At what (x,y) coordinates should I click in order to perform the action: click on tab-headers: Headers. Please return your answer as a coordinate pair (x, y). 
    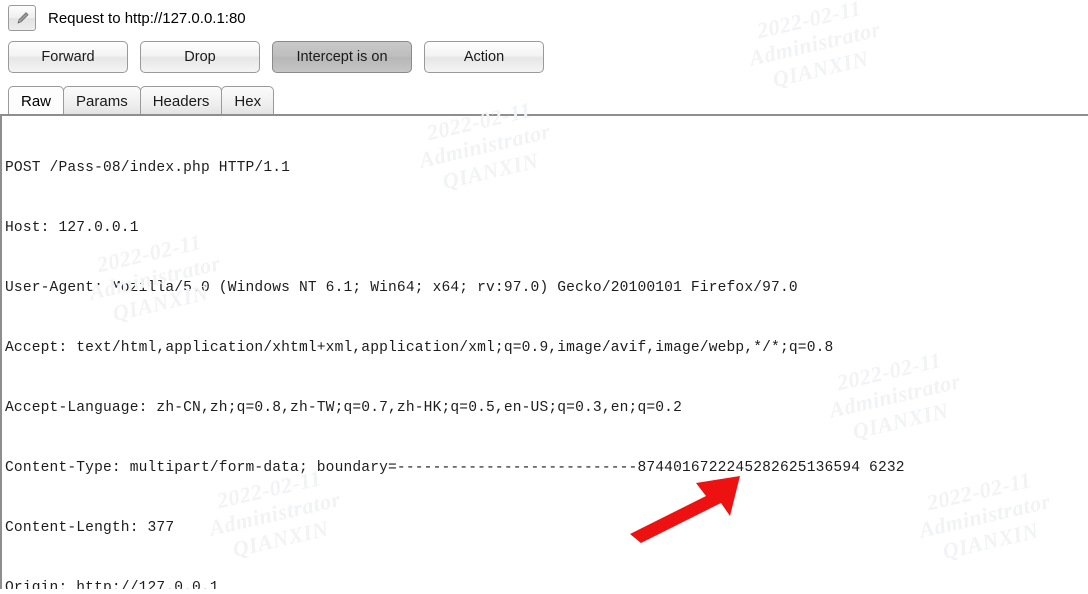
    Looking at the image, I should click on (181, 100).